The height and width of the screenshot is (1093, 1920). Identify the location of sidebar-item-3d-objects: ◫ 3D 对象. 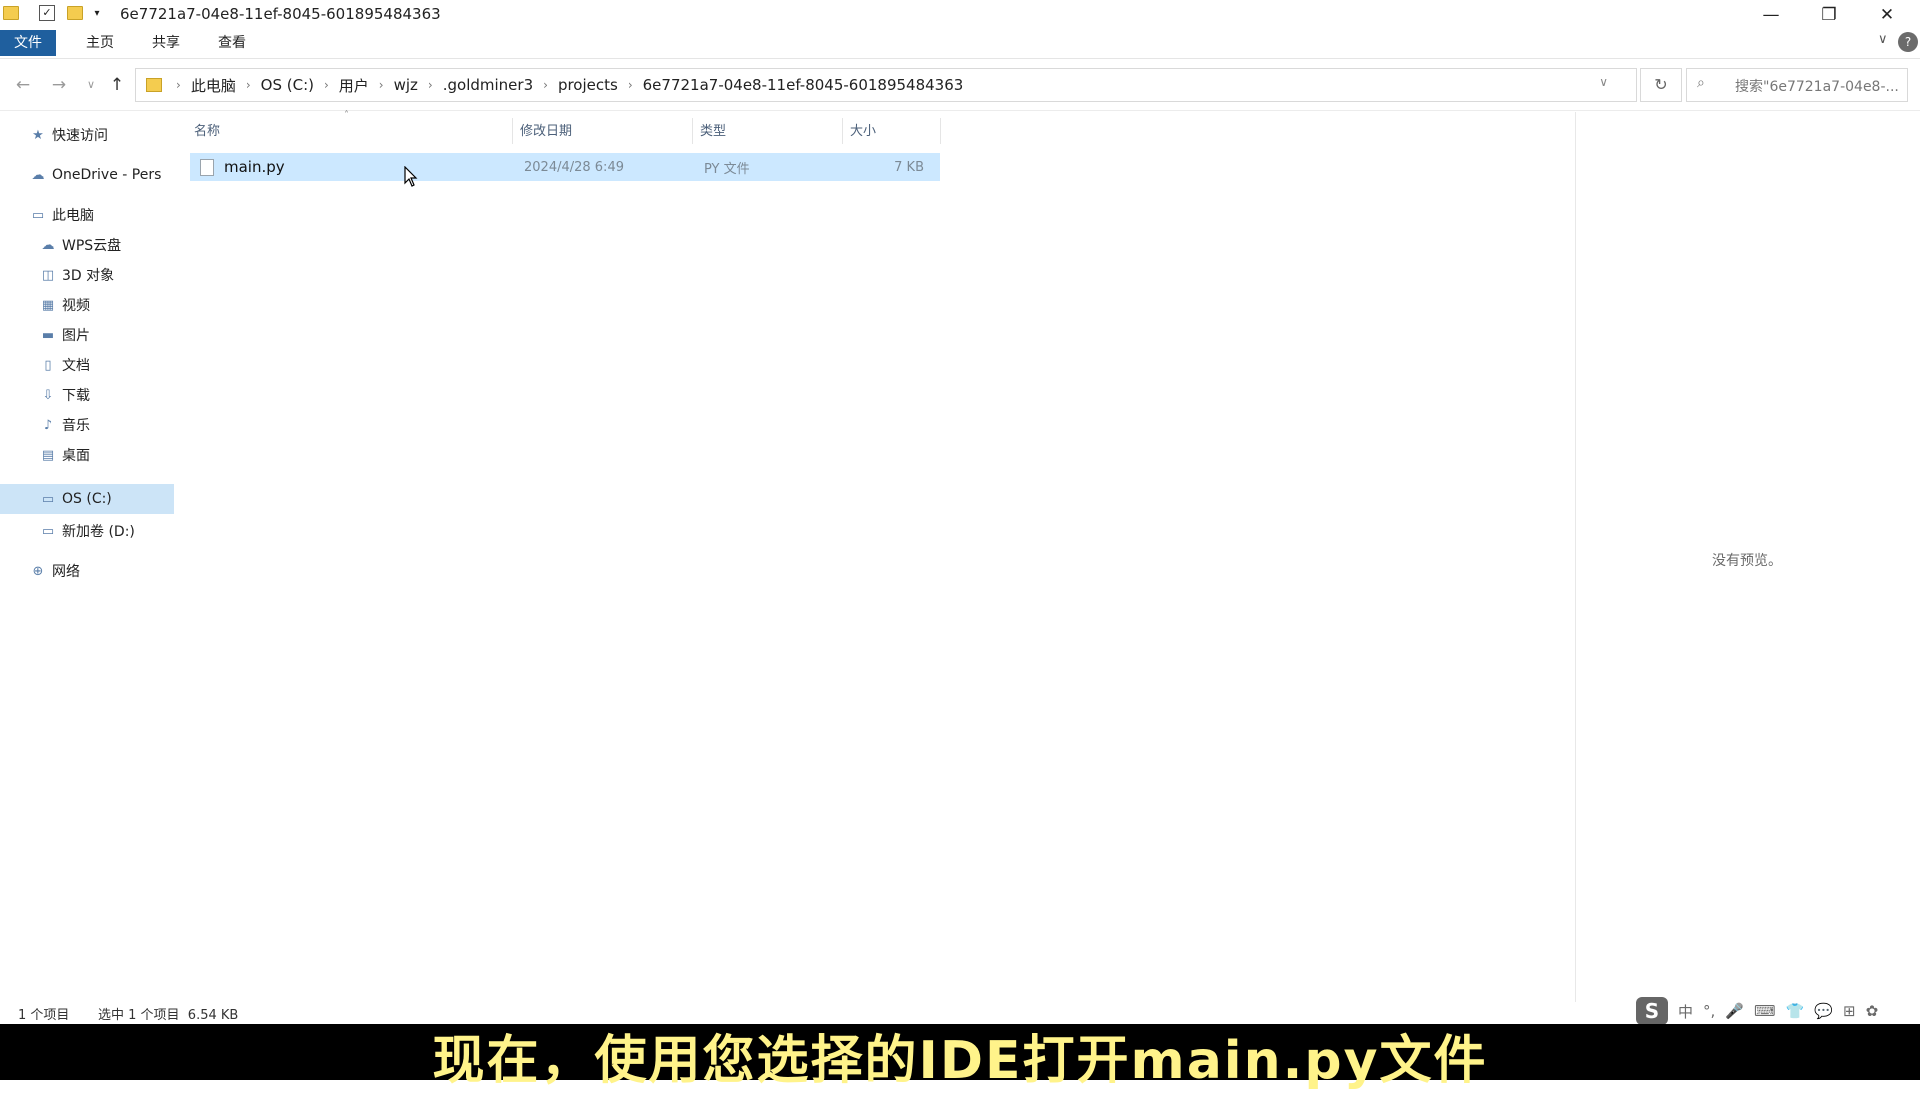
(77, 275).